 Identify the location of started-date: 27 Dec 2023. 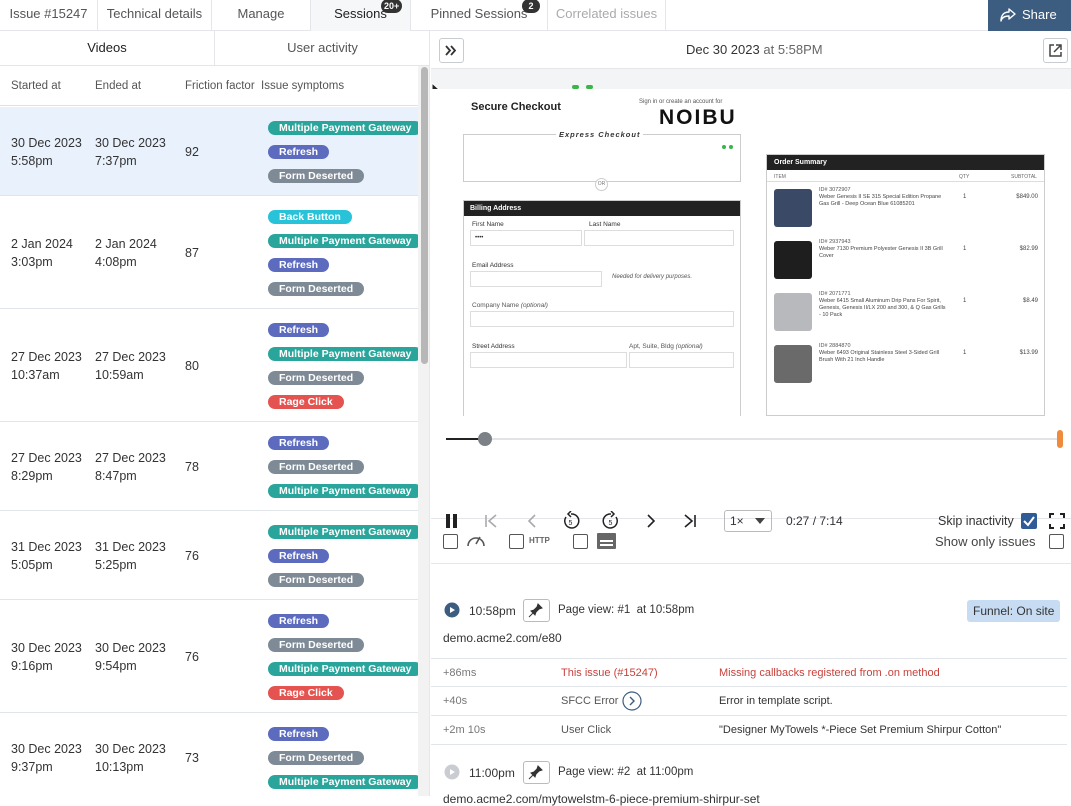
(46, 356).